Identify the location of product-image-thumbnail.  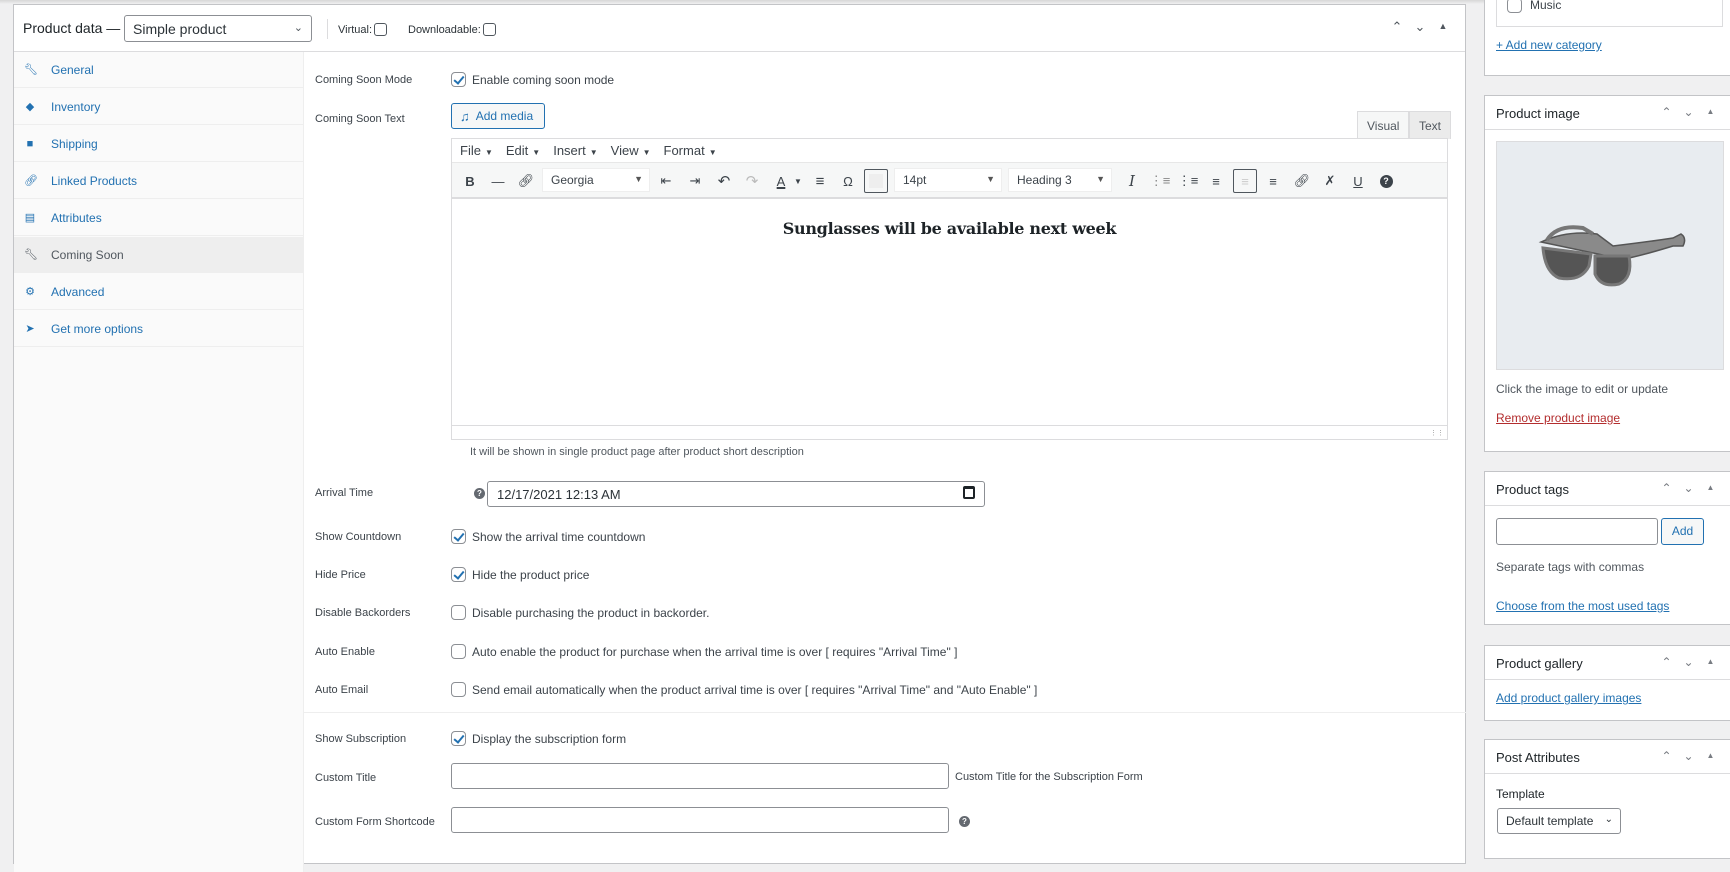
(1610, 255).